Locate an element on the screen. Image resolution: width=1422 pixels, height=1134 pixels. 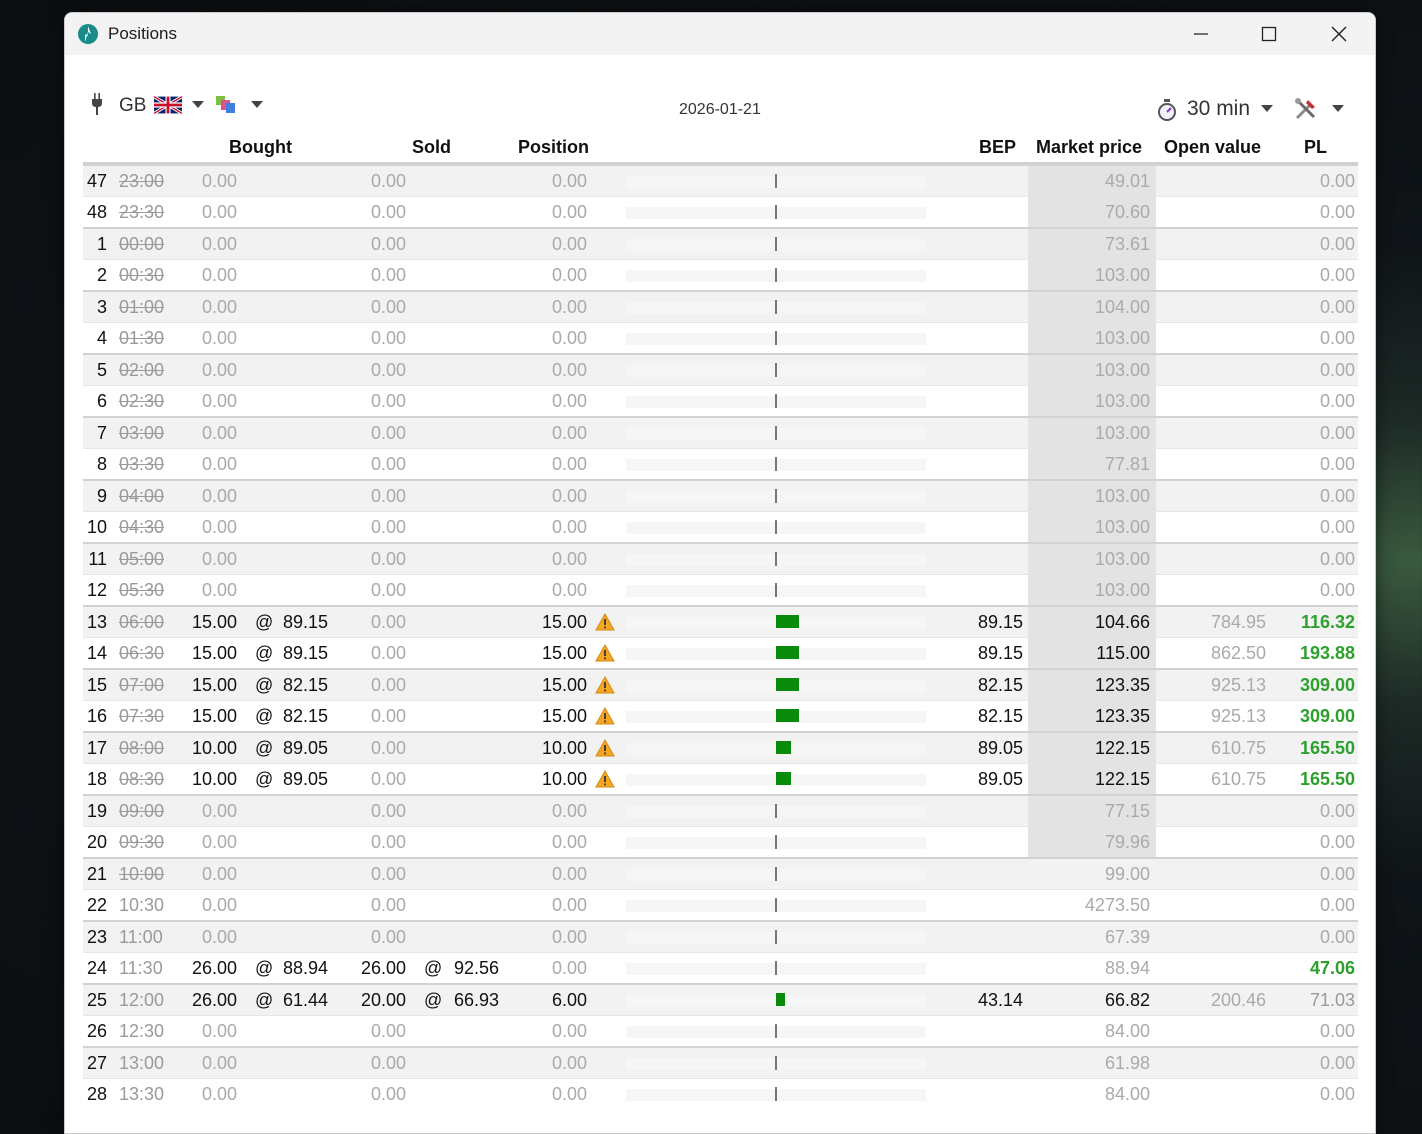
table-row: 21 10:00 0.00 0.00 0.00 99.00 0.00 is located at coordinates (720, 873).